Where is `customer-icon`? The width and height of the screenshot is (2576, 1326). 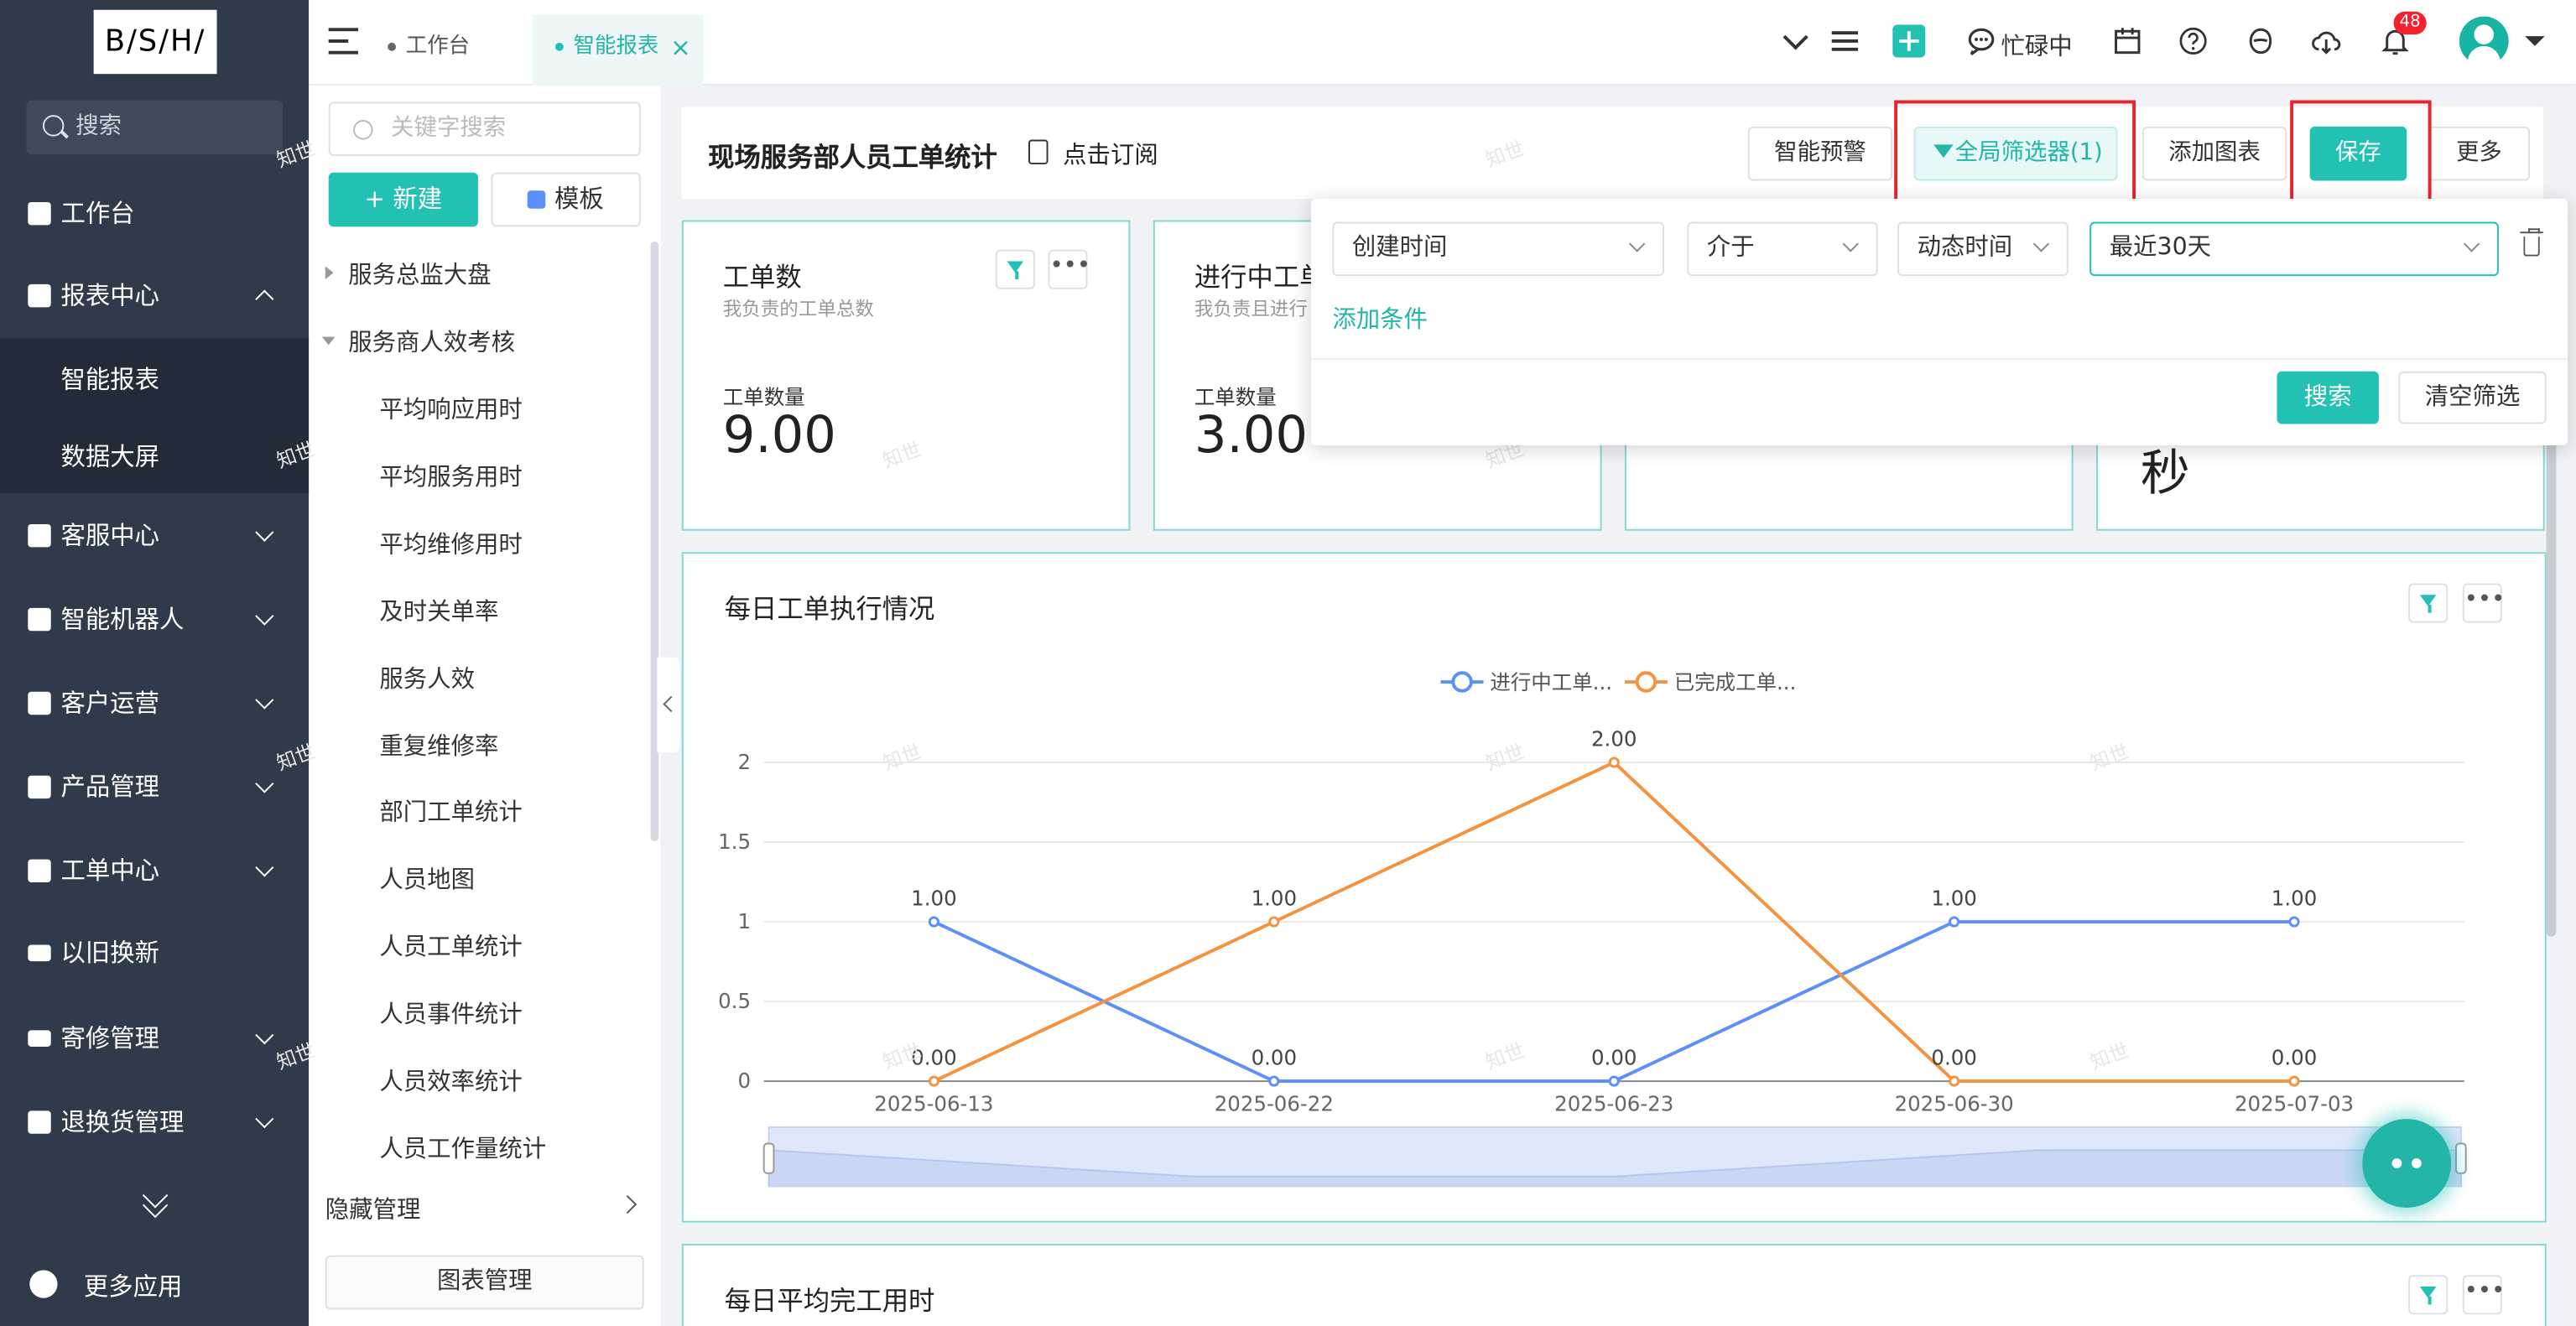
customer-icon is located at coordinates (39, 703).